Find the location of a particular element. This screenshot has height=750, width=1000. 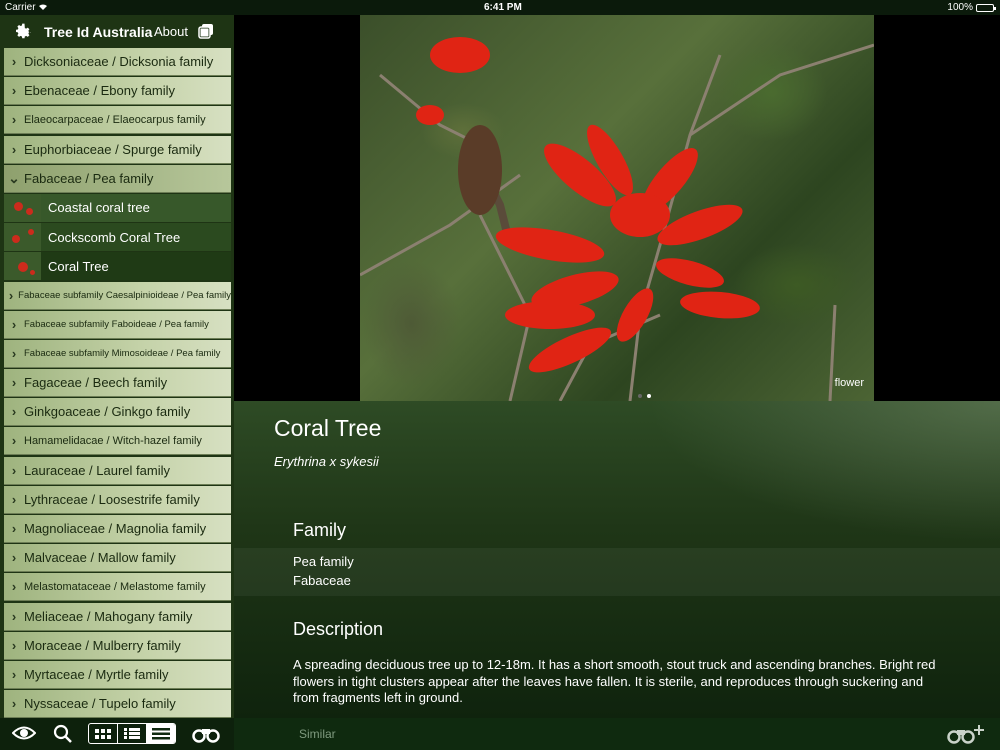

family-row: › Ginkgoaceae / Ginkgo family is located at coordinates (117, 412).